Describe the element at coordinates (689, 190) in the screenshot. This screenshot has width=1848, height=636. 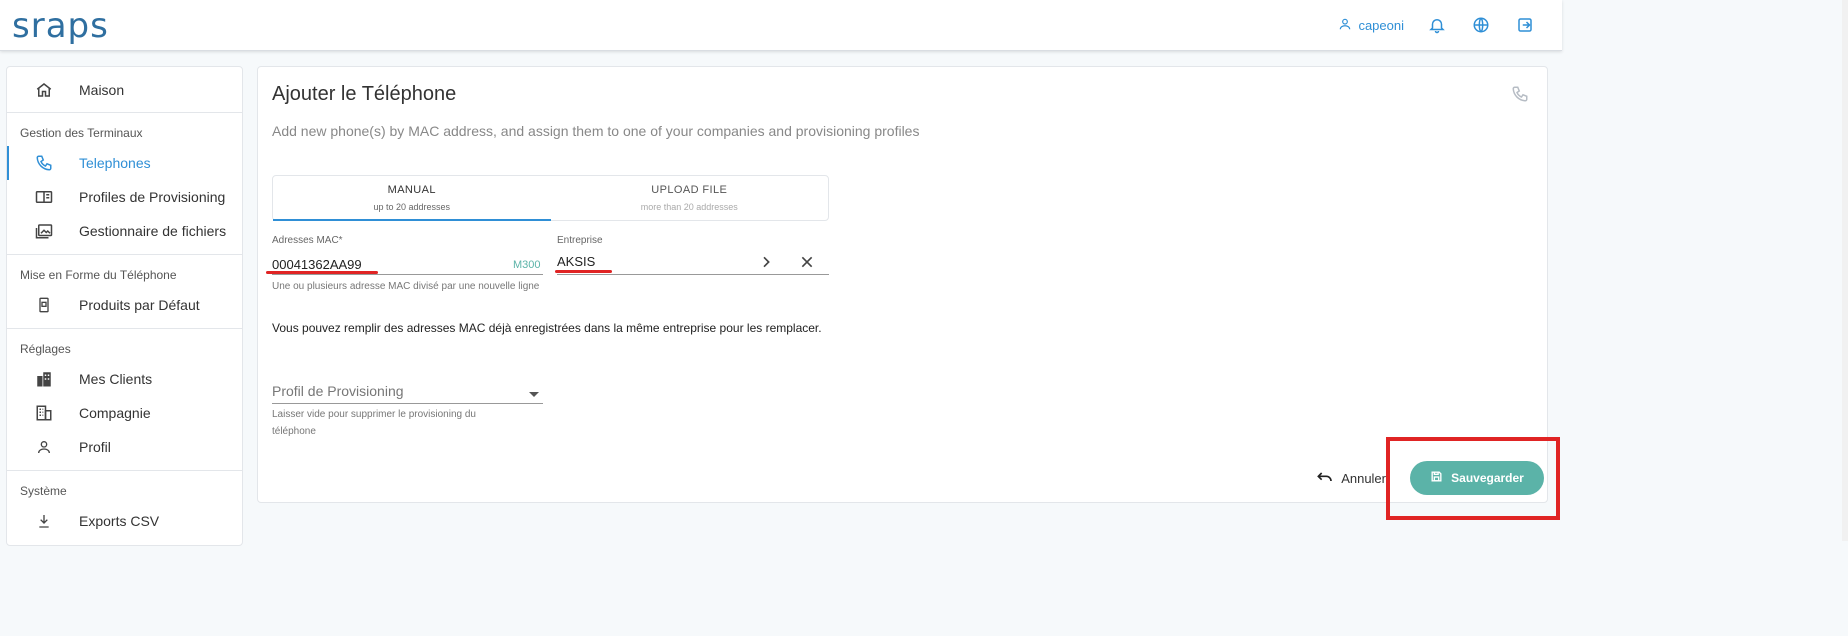
I see `tab-label: UPLOAD FILE` at that location.